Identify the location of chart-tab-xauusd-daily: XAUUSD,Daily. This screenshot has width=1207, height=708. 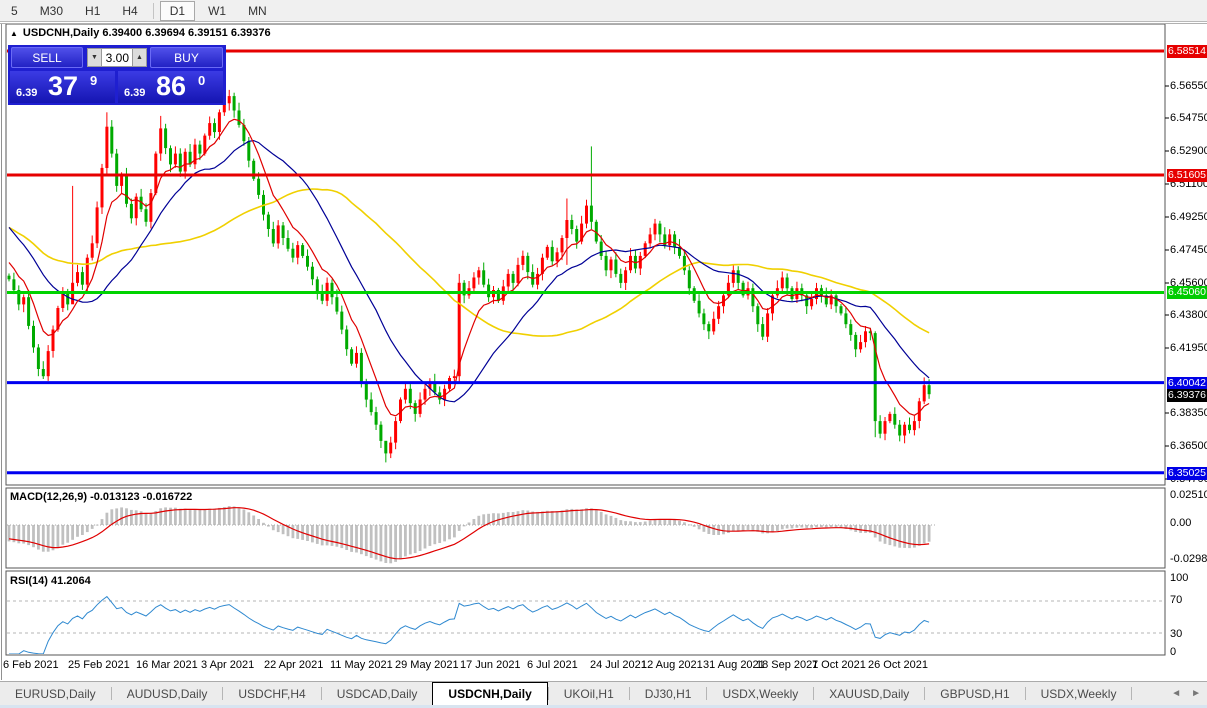
(869, 693).